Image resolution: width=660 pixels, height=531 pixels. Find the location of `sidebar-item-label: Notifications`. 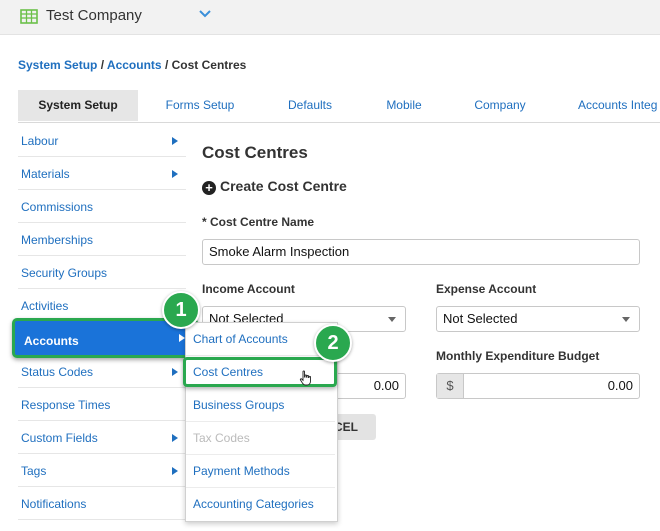

sidebar-item-label: Notifications is located at coordinates (54, 504).